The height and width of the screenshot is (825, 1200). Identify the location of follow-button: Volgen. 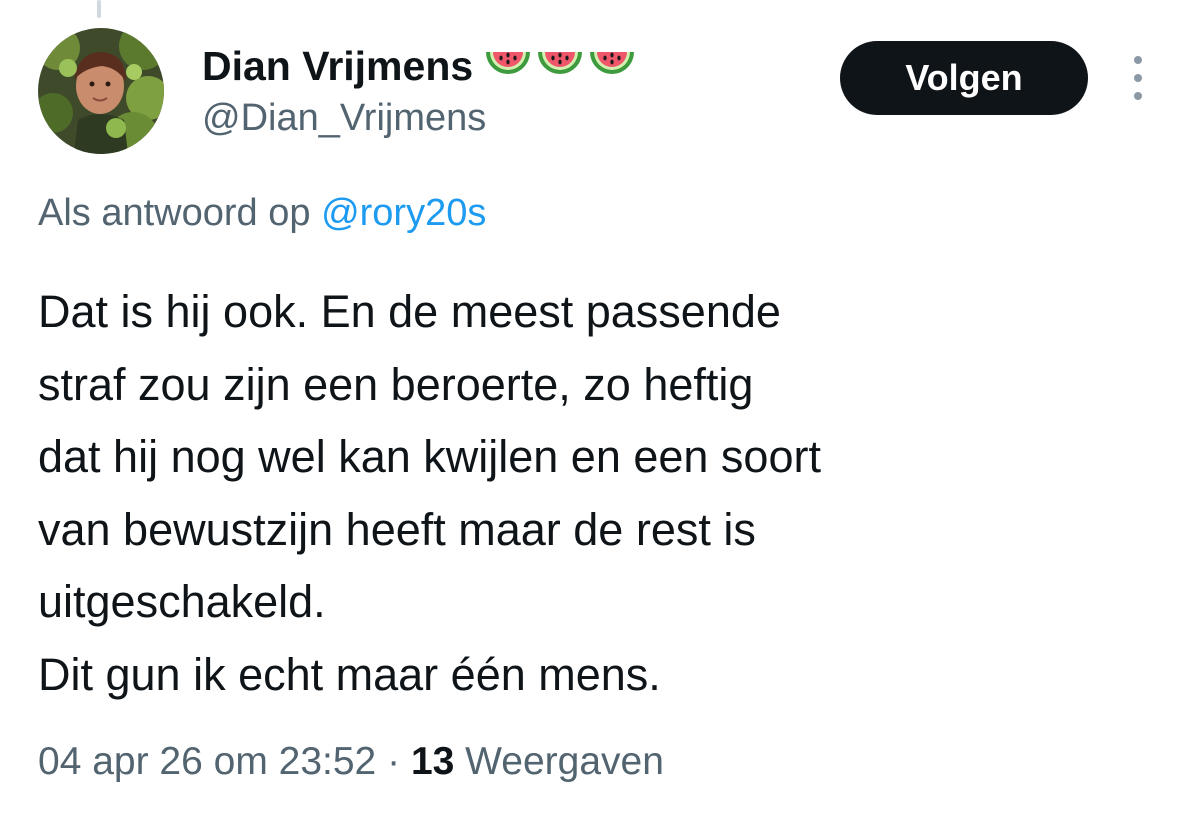
(964, 78).